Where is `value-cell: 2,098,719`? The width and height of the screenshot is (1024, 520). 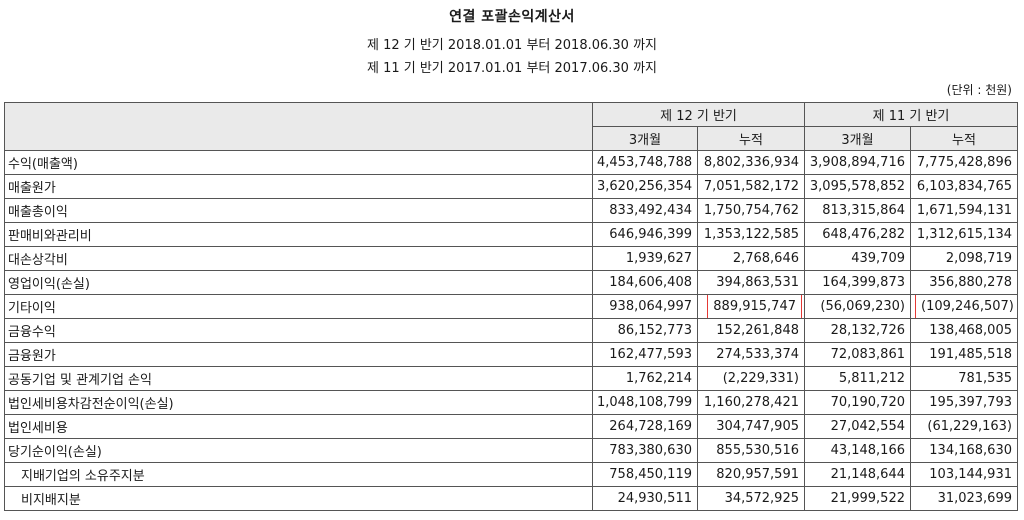
value-cell: 2,098,719 is located at coordinates (964, 258).